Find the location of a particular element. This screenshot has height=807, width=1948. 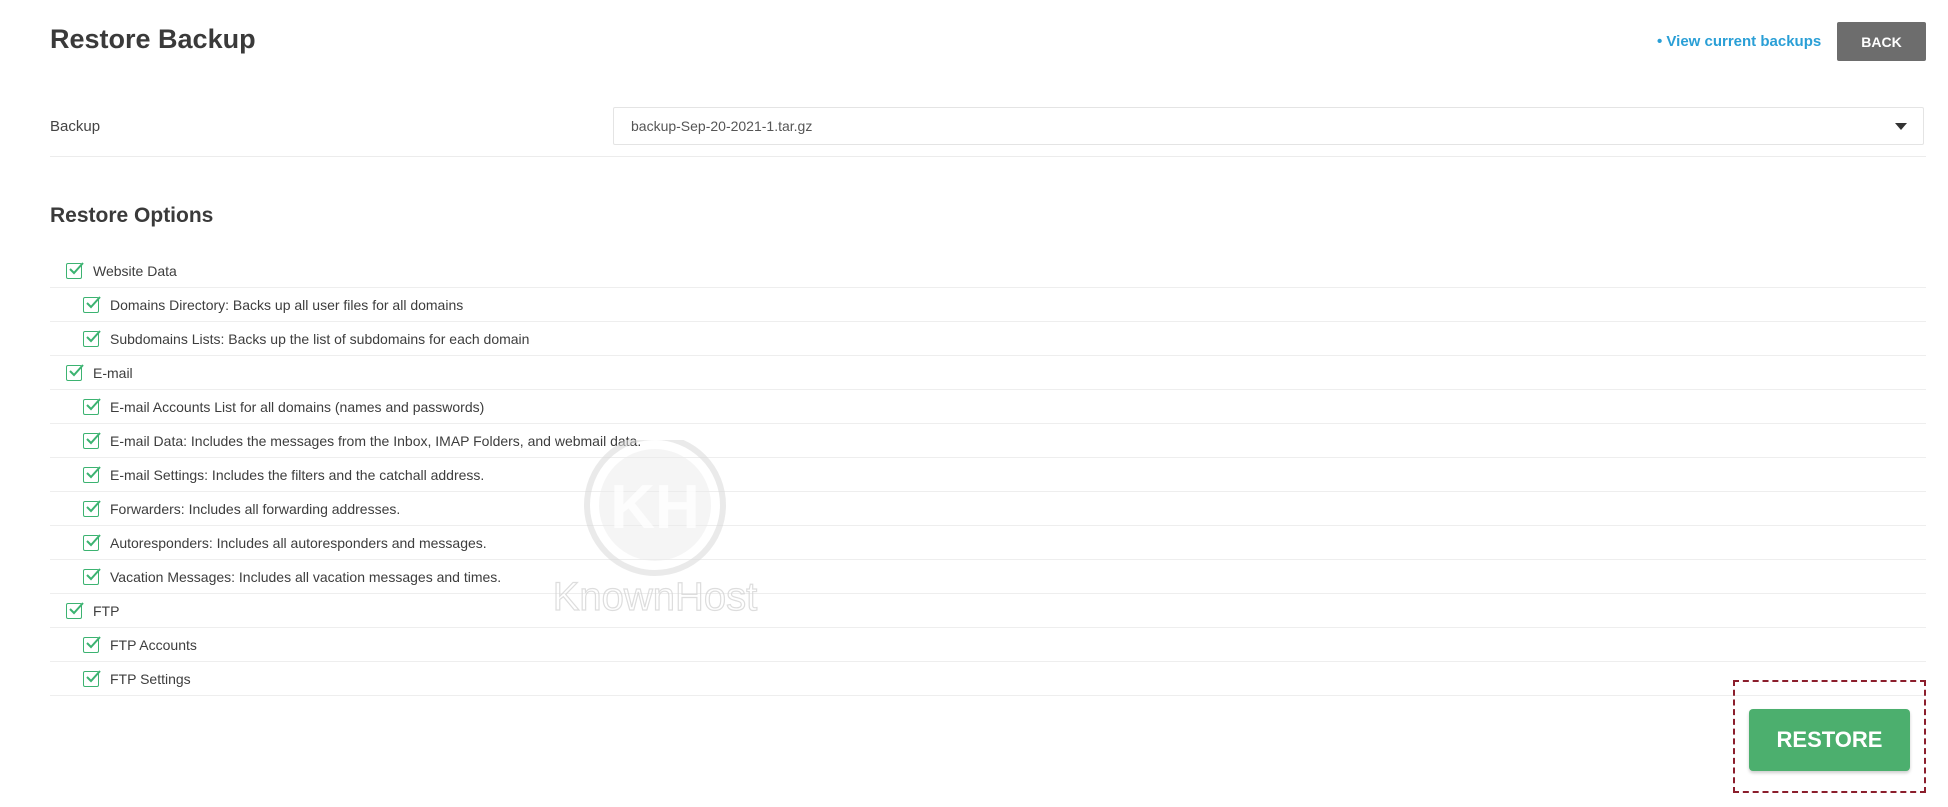

restore-option-label: FTP is located at coordinates (106, 610).